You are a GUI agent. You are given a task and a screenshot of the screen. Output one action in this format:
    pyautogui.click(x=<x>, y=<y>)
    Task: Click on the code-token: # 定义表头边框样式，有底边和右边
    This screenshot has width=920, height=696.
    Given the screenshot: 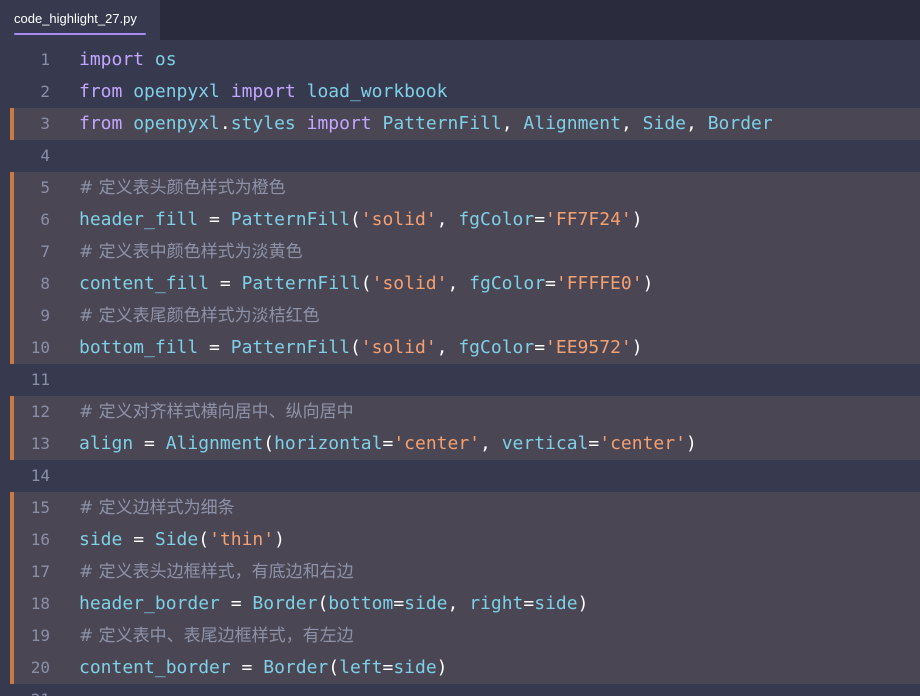 What is the action you would take?
    pyautogui.click(x=216, y=572)
    